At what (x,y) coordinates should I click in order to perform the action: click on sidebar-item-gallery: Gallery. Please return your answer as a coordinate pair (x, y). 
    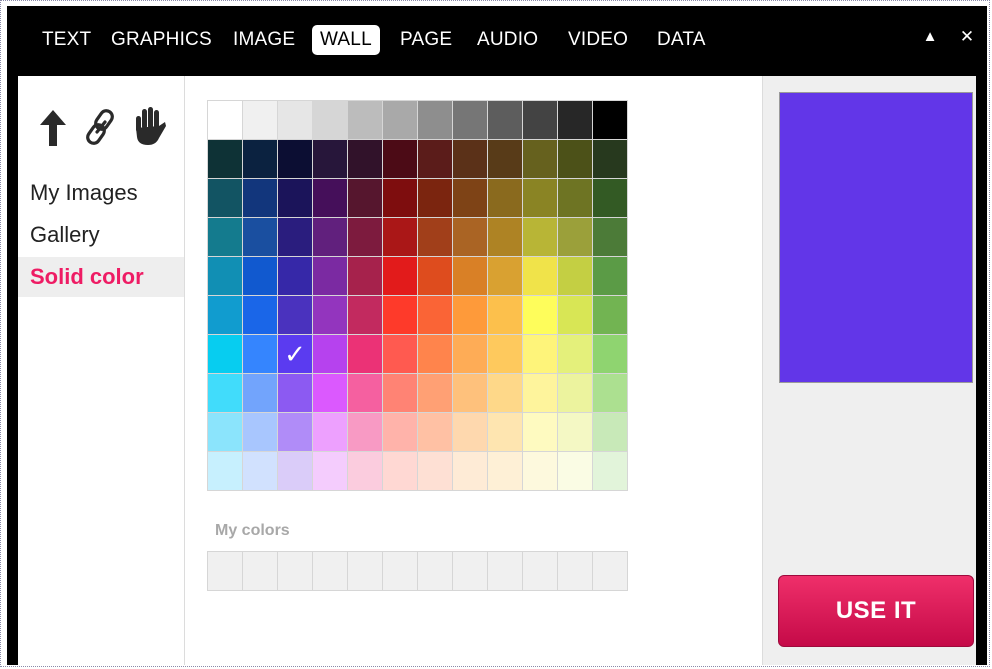
    Looking at the image, I should click on (101, 235).